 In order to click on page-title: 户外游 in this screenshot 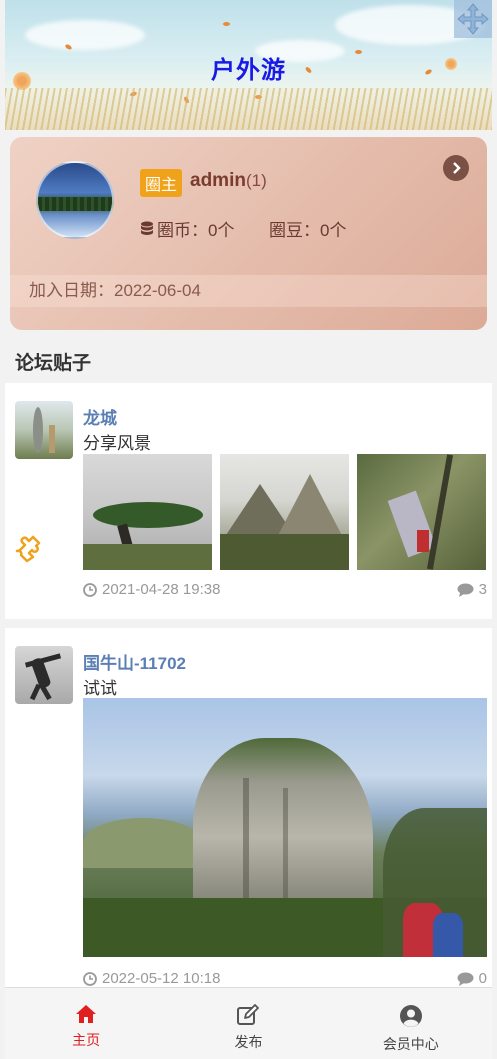, I will do `click(248, 70)`.